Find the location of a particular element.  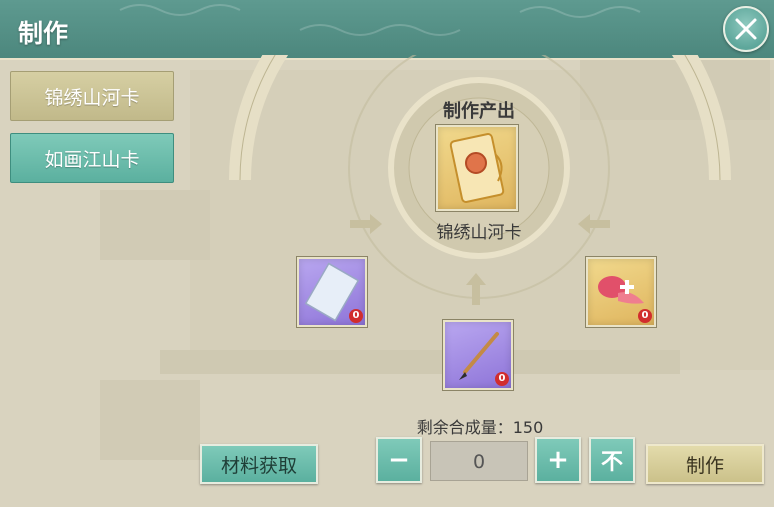

remaining-craft-count: 剩余合成量：150 is located at coordinates (480, 427).